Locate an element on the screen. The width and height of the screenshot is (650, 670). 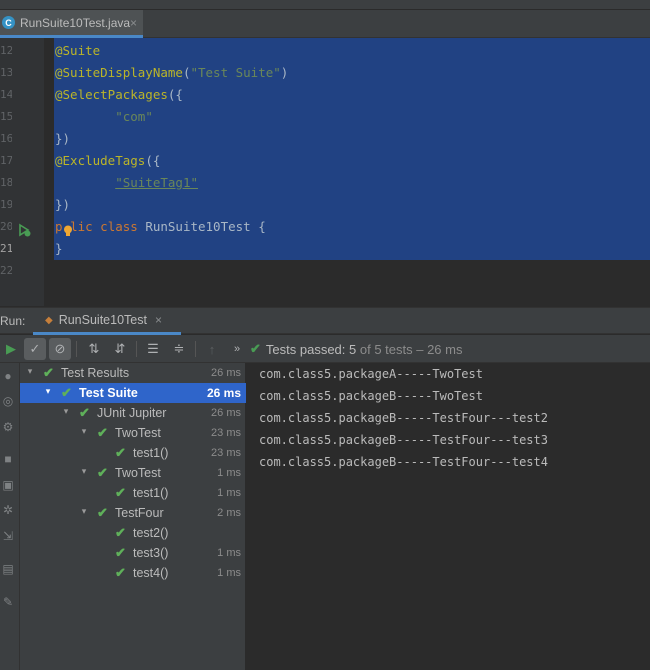
code-line: 14 @SelectPackages({ is located at coordinates (325, 95).